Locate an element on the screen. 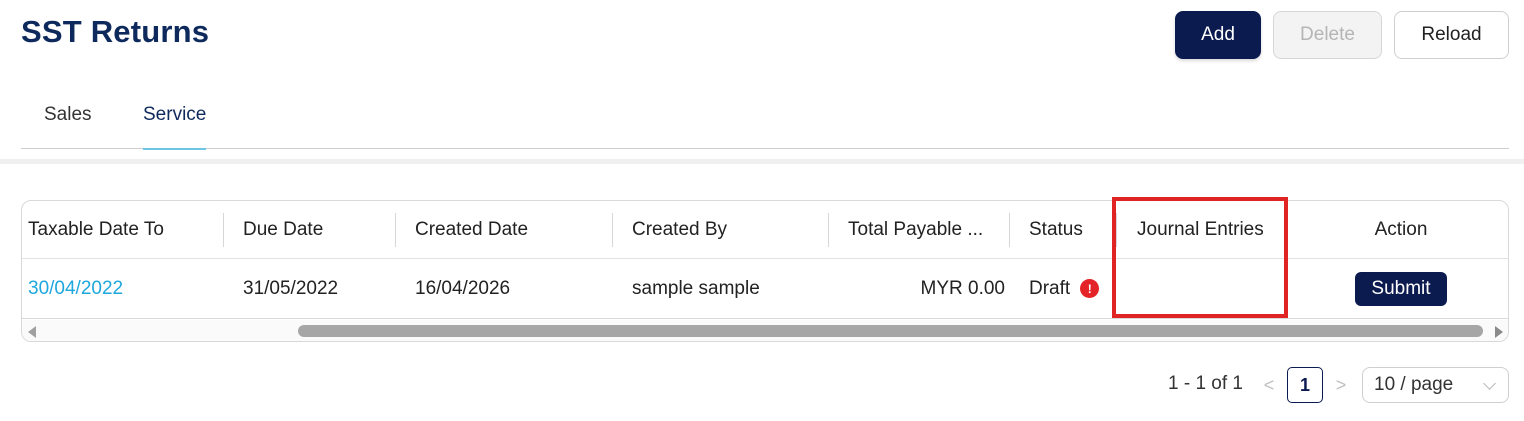 This screenshot has width=1524, height=421. column-header-journal-entries: Journal Entries is located at coordinates (1212, 229).